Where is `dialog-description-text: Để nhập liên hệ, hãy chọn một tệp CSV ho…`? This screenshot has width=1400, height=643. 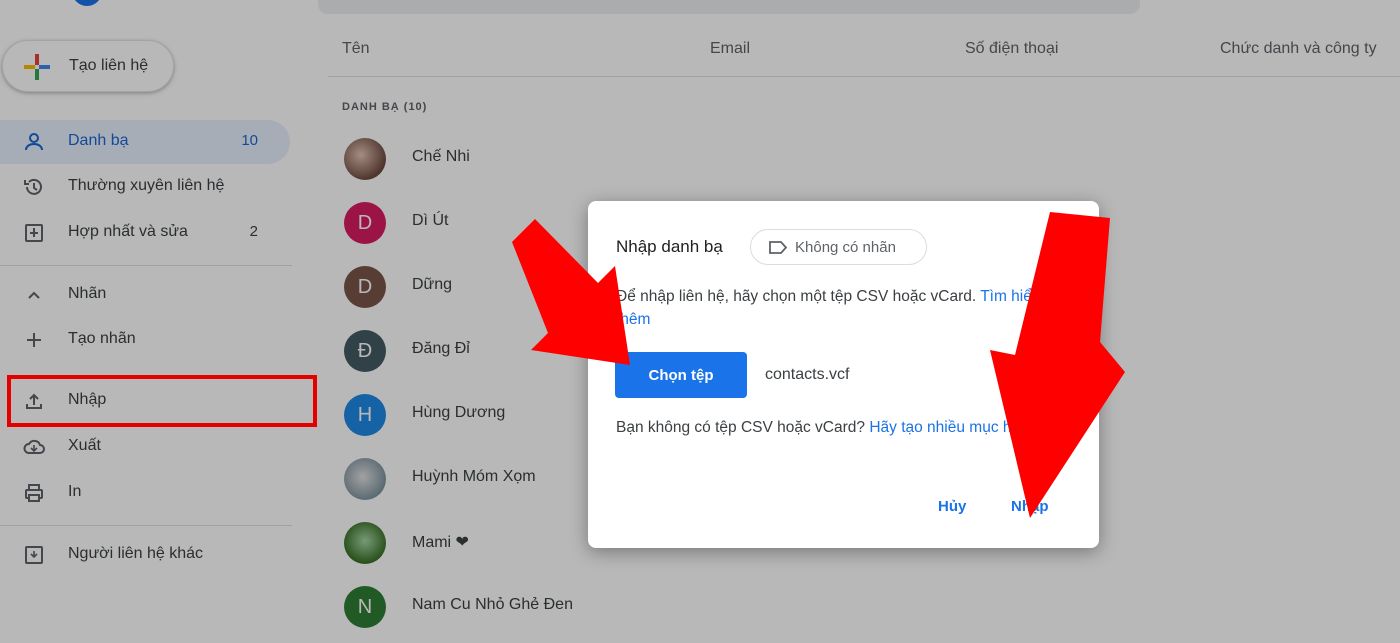
dialog-description-text: Để nhập liên hệ, hãy chọn một tệp CSV ho… is located at coordinates (796, 296).